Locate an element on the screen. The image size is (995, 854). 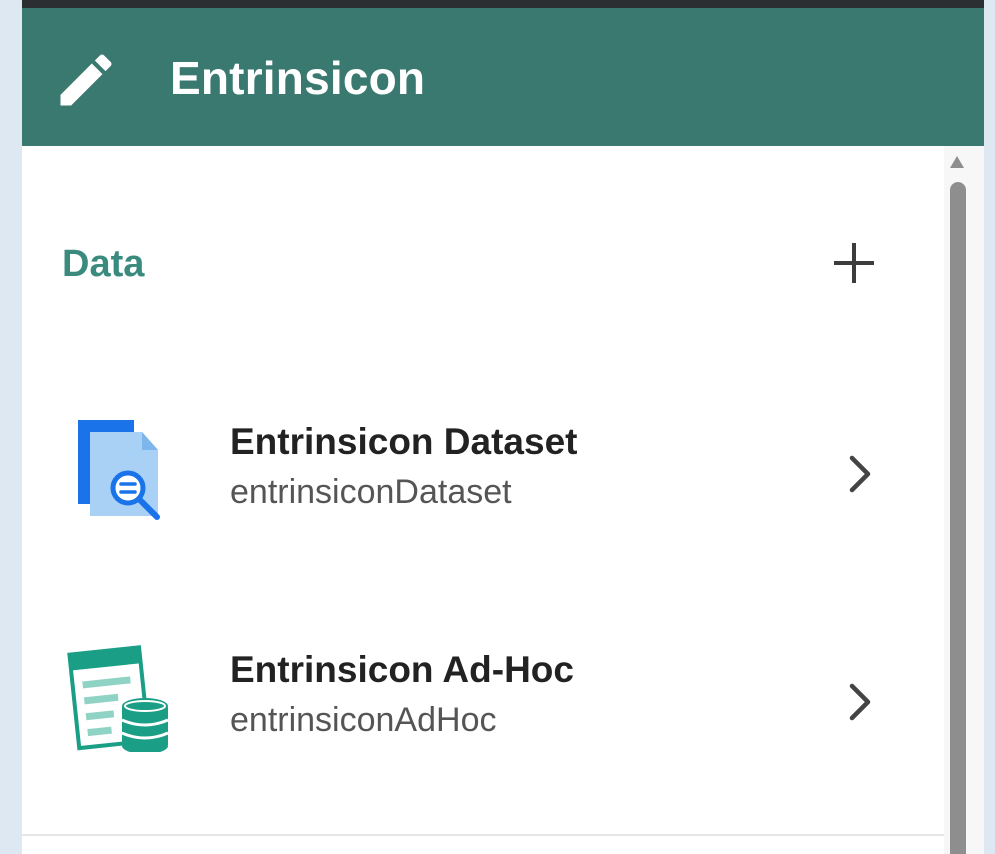
item-subtitle: entrinsiconAdHoc is located at coordinates (363, 720).